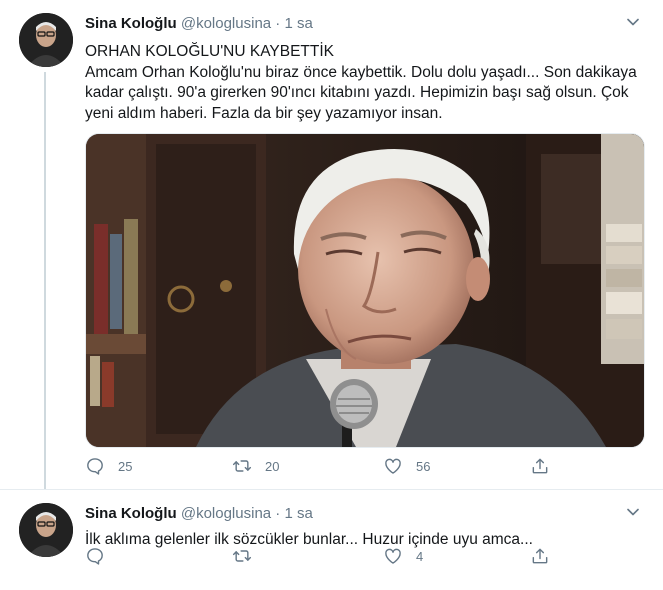 The image size is (663, 590). What do you see at coordinates (108, 466) in the screenshot?
I see `reply-button: 25` at bounding box center [108, 466].